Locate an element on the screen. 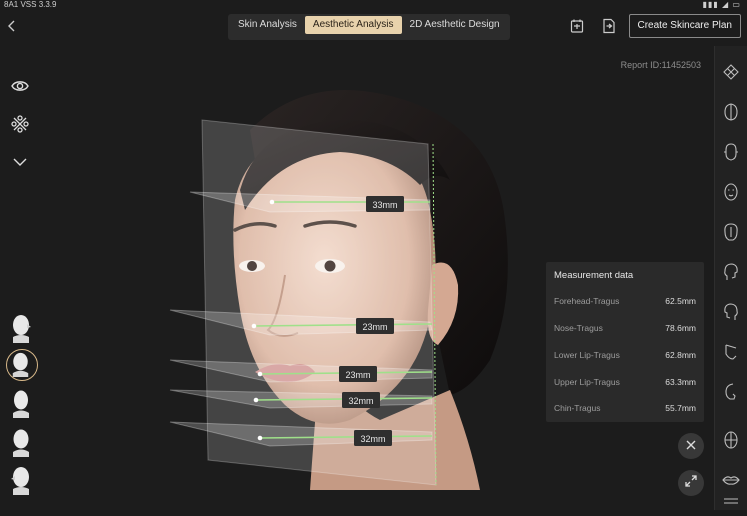  status-left-text: 8A1 VSS 3.3.9 is located at coordinates (30, 4).